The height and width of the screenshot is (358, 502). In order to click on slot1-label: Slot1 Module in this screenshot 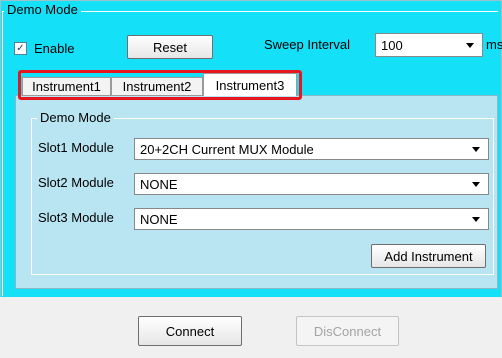, I will do `click(76, 147)`.